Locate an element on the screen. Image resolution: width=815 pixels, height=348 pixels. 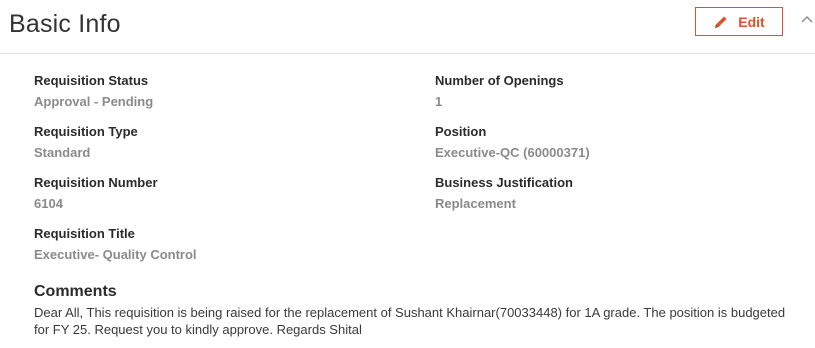
field-value: Replacement is located at coordinates (475, 203).